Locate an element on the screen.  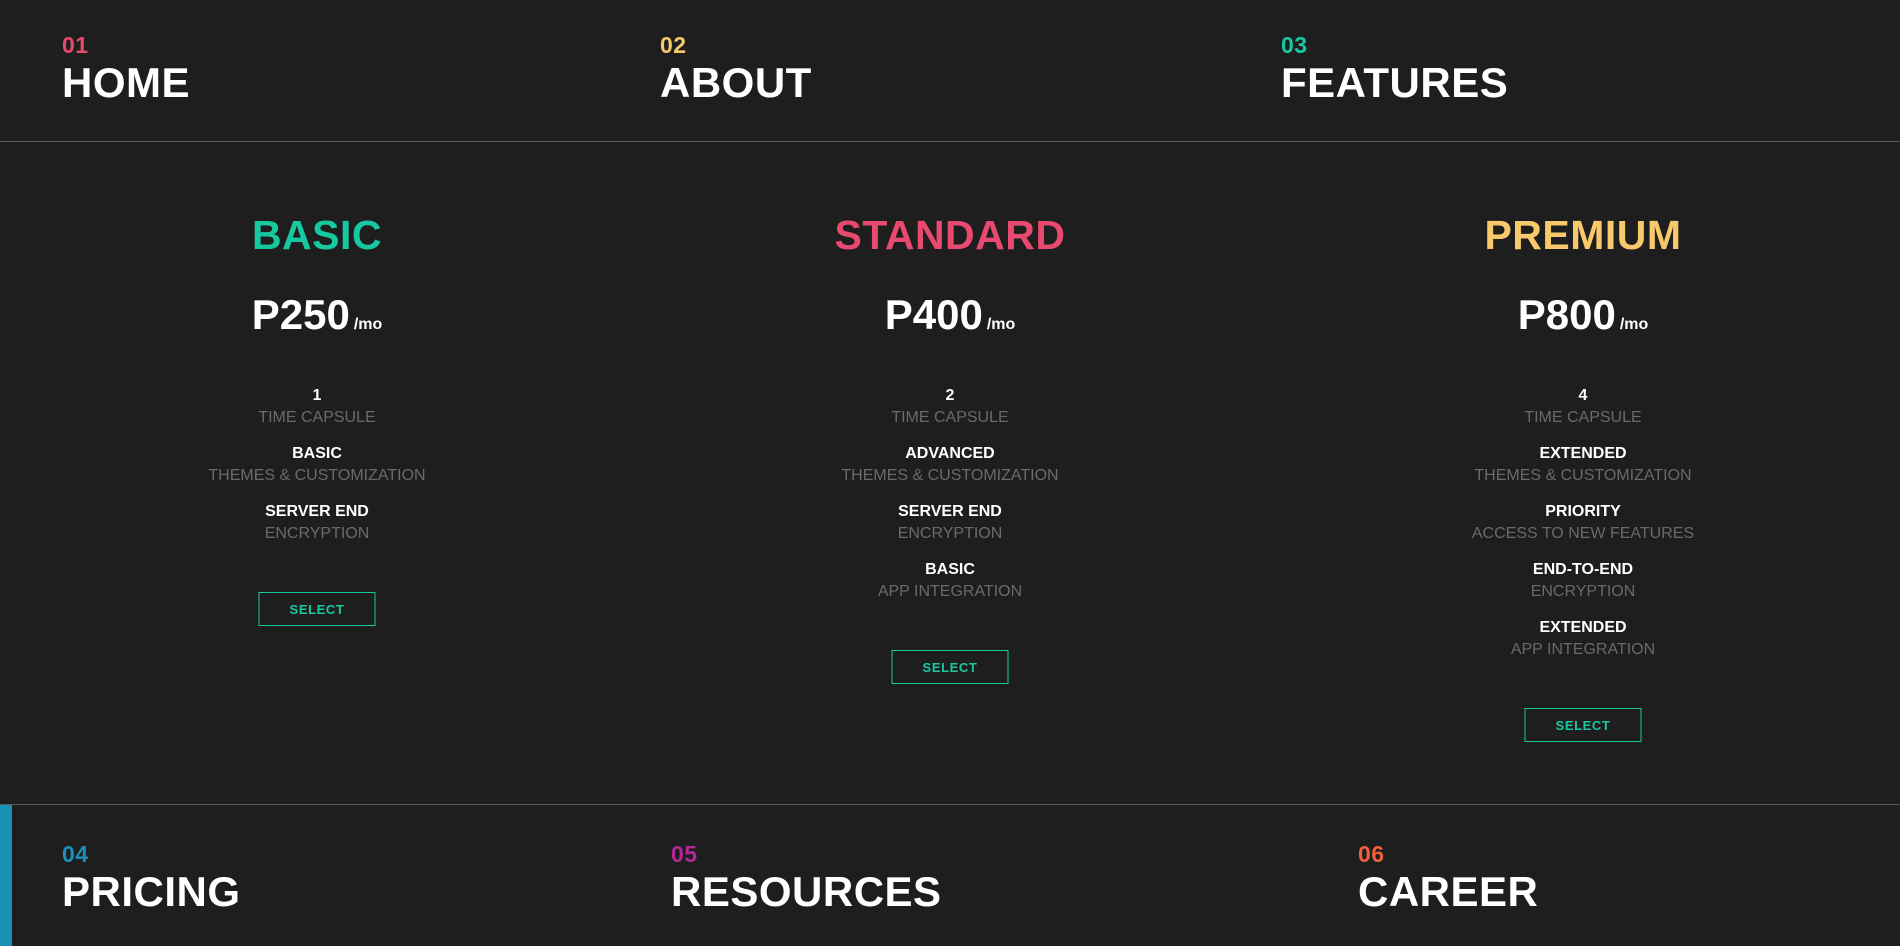
nav-label: CAREER is located at coordinates (1448, 891).